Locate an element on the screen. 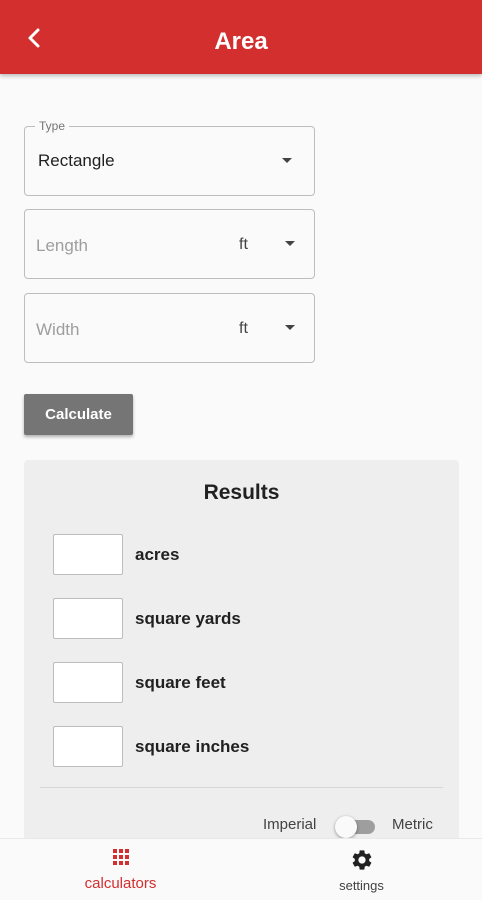  nav-label-calculators: calculators is located at coordinates (120, 883).